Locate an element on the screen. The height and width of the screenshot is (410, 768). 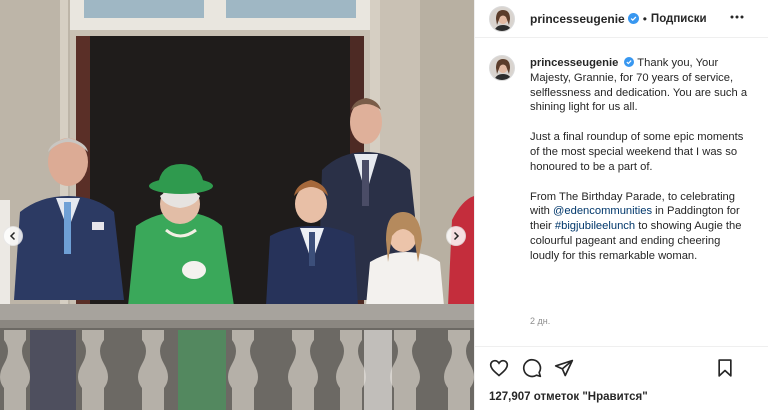
chevron-left-icon is located at coordinates (12, 236).